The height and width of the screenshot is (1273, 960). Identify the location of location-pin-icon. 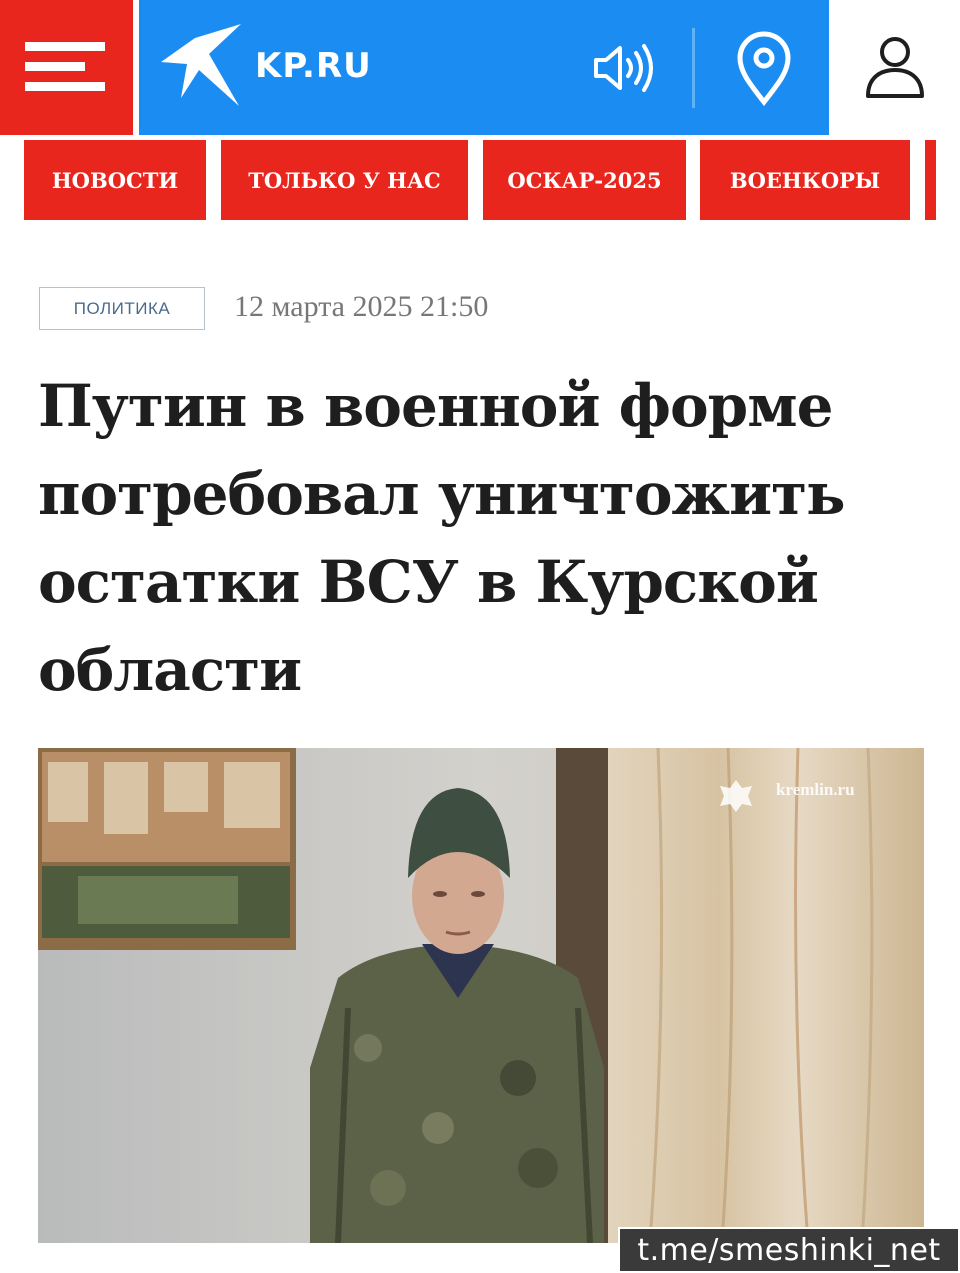
(764, 68).